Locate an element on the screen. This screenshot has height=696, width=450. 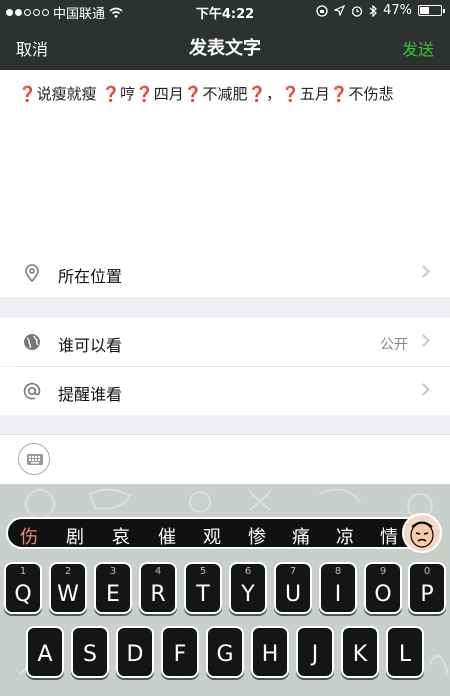
battery-fill is located at coordinates (425, 10).